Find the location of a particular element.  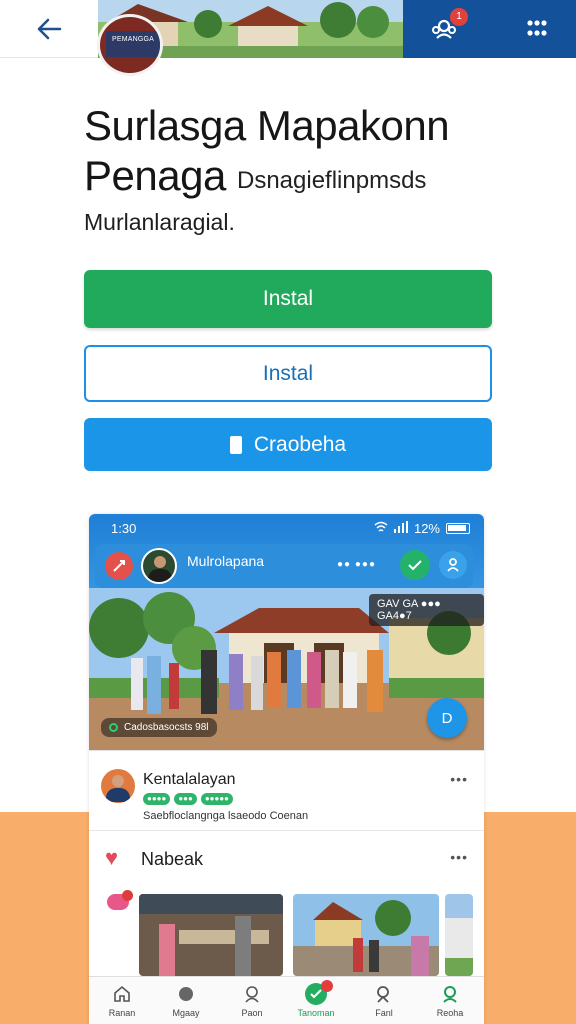

top-bar: 1 PEMANGGA is located at coordinates (288, 38).